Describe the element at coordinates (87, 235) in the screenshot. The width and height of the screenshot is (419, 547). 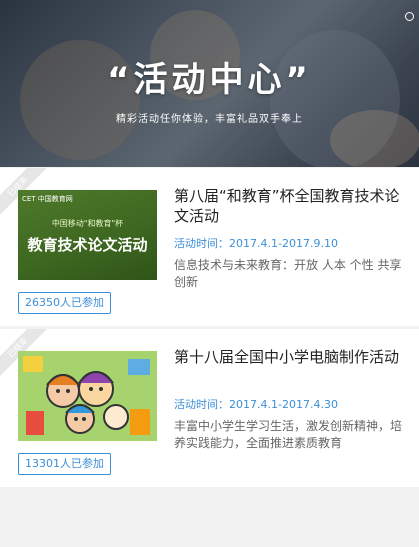
I see `activity-thumbnail: CET 中国教育网 中国移动"和教育"杯 教育技术论文活动` at that location.